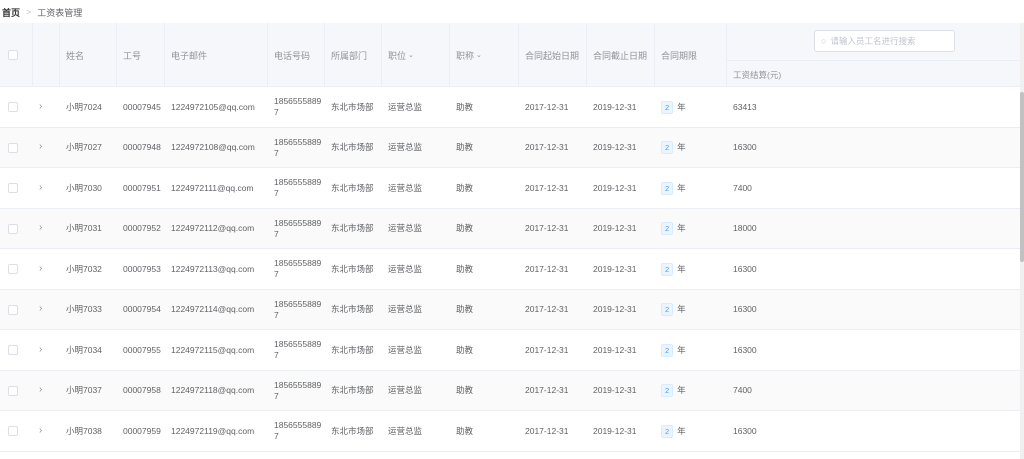  Describe the element at coordinates (547, 349) in the screenshot. I see `cell-start-text: 2017-12-31` at that location.